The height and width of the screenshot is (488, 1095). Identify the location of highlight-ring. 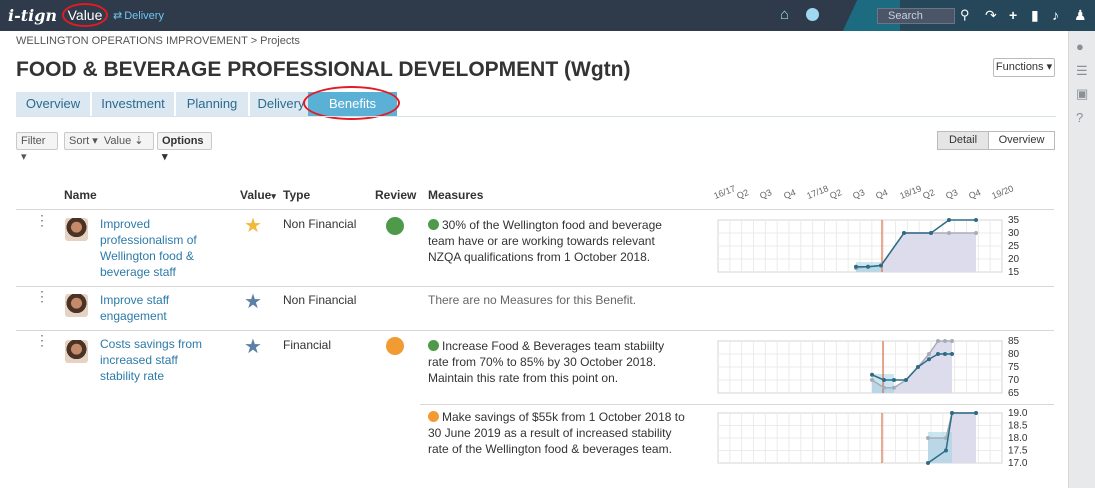
(351, 103).